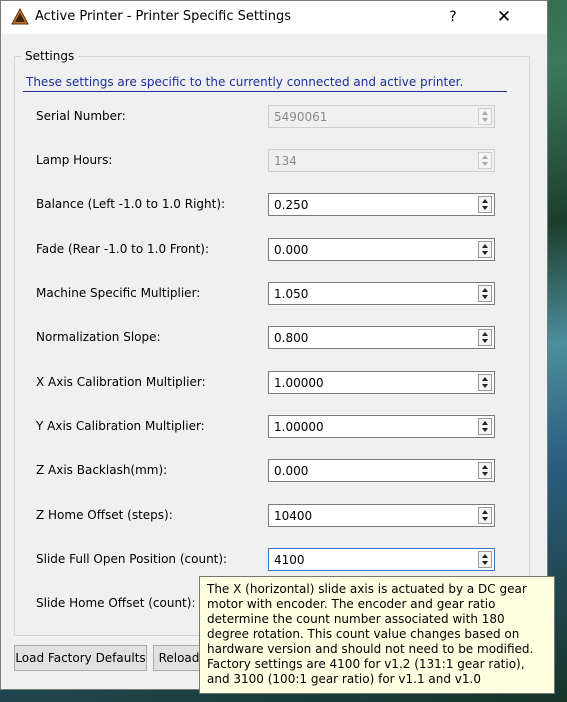 The height and width of the screenshot is (702, 567). Describe the element at coordinates (265, 91) in the screenshot. I see `info-divider` at that location.